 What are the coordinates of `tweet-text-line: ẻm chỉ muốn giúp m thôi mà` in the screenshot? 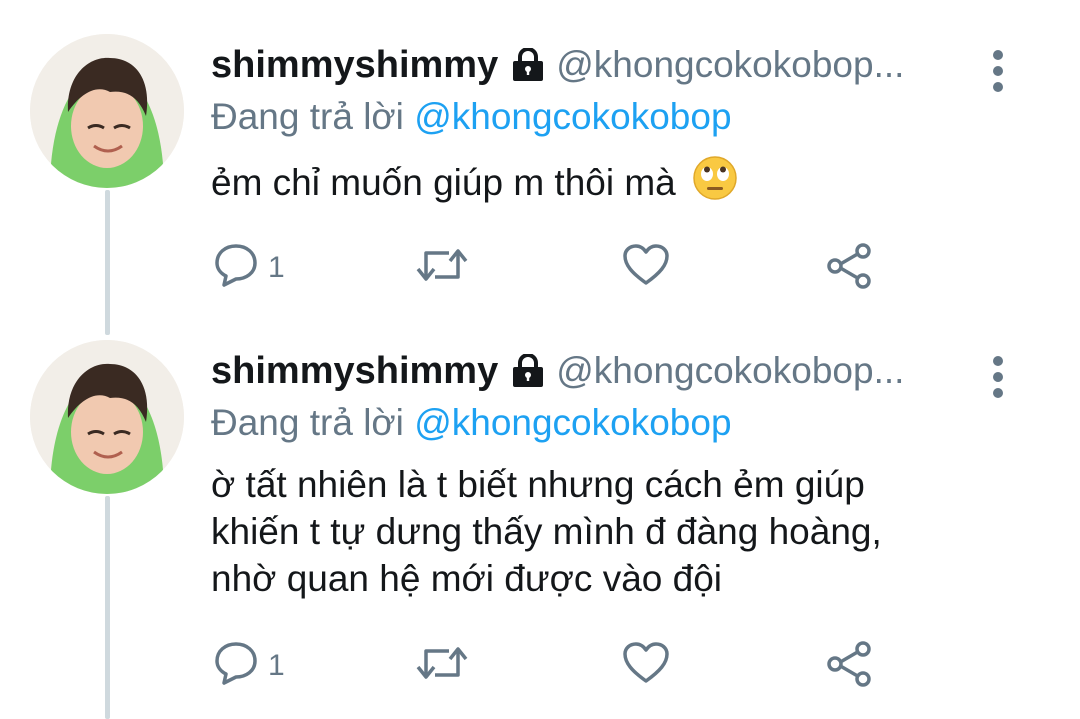 It's located at (443, 182).